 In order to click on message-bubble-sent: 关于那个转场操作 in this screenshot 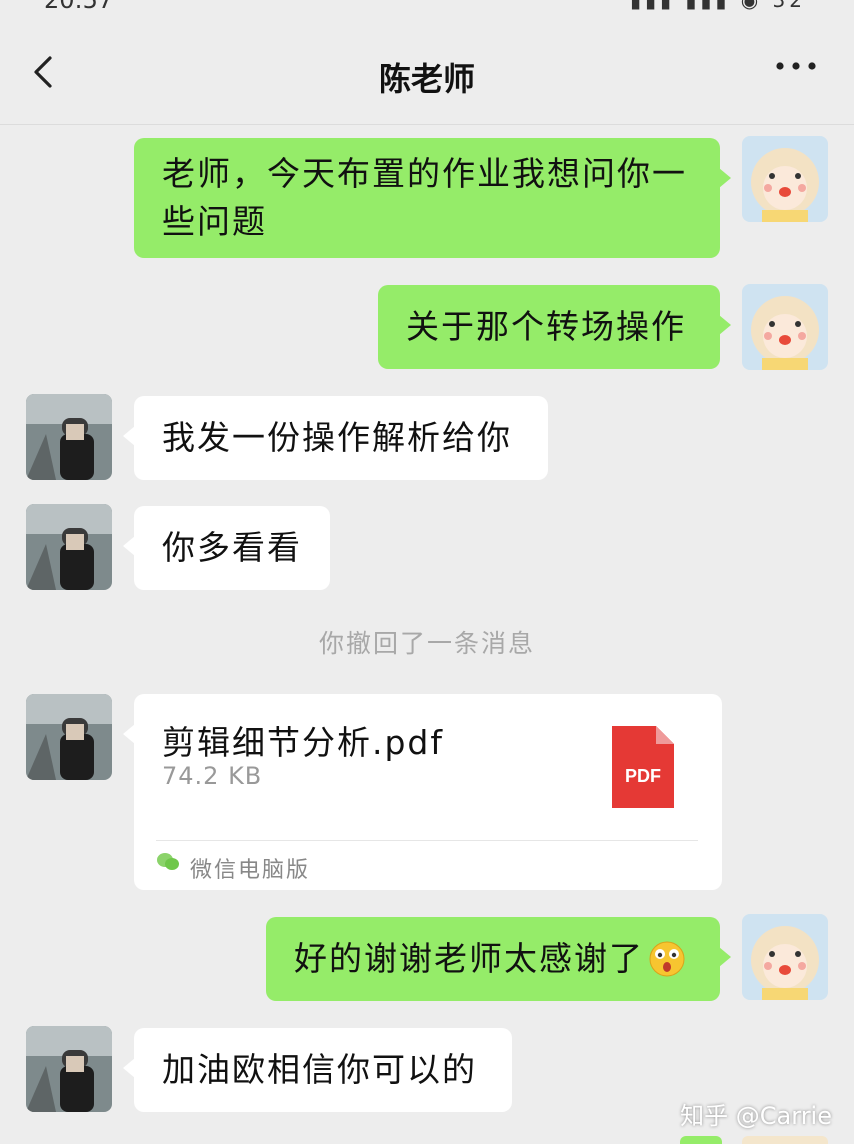, I will do `click(554, 327)`.